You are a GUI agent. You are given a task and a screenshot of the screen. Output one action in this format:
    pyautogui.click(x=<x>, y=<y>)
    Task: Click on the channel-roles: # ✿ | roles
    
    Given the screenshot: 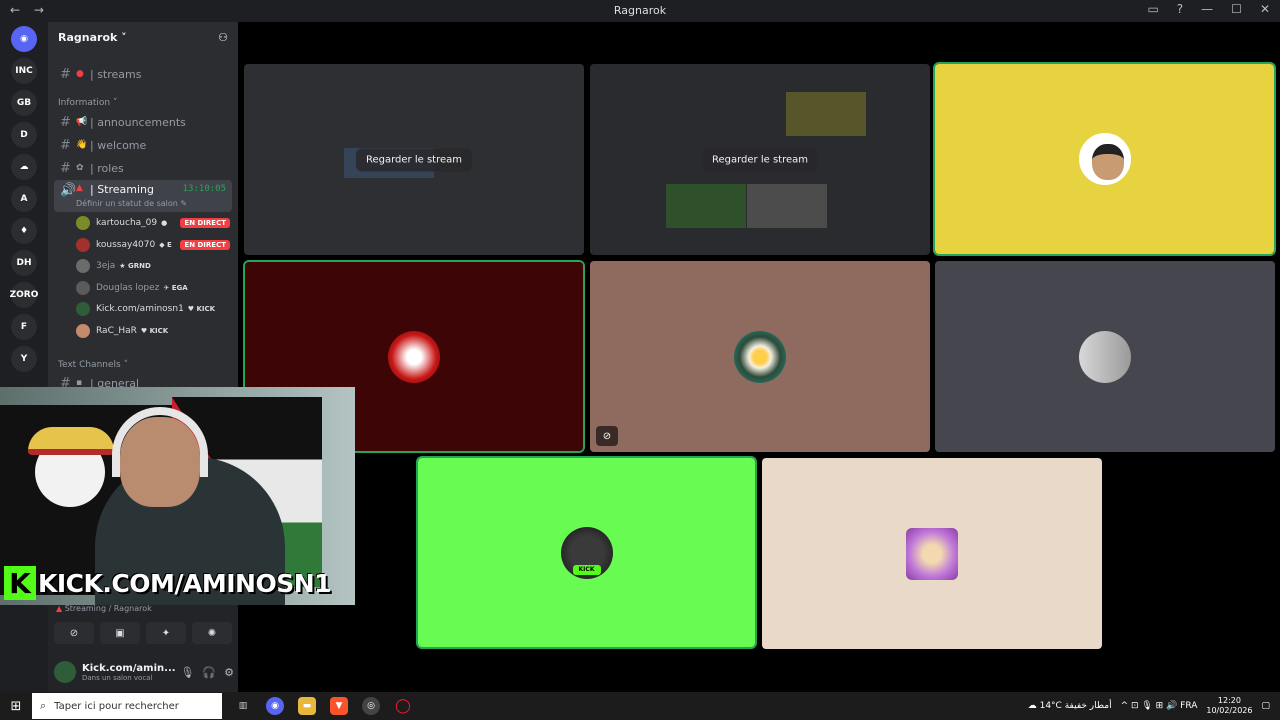 What is the action you would take?
    pyautogui.click(x=143, y=168)
    